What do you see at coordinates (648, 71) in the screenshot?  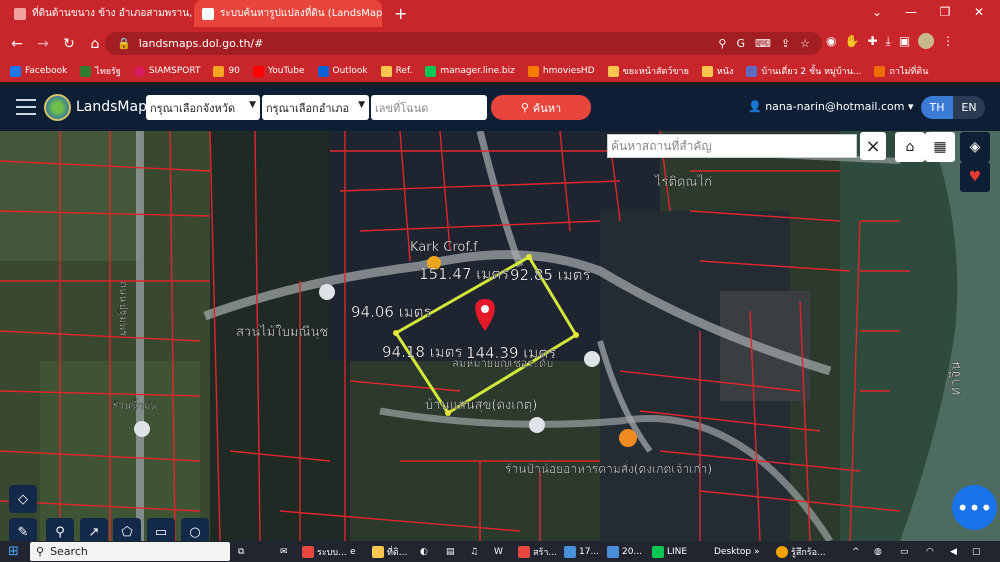 I see `bookmark-item: ขยะหน้าสัตว์ขาย` at bounding box center [648, 71].